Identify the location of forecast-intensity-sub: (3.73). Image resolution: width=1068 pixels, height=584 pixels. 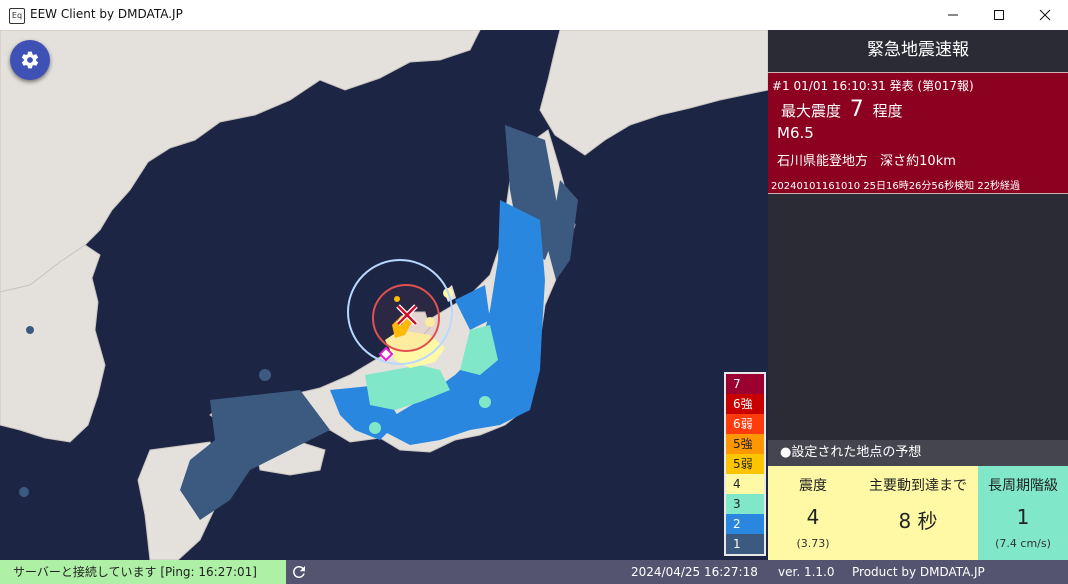
(813, 543).